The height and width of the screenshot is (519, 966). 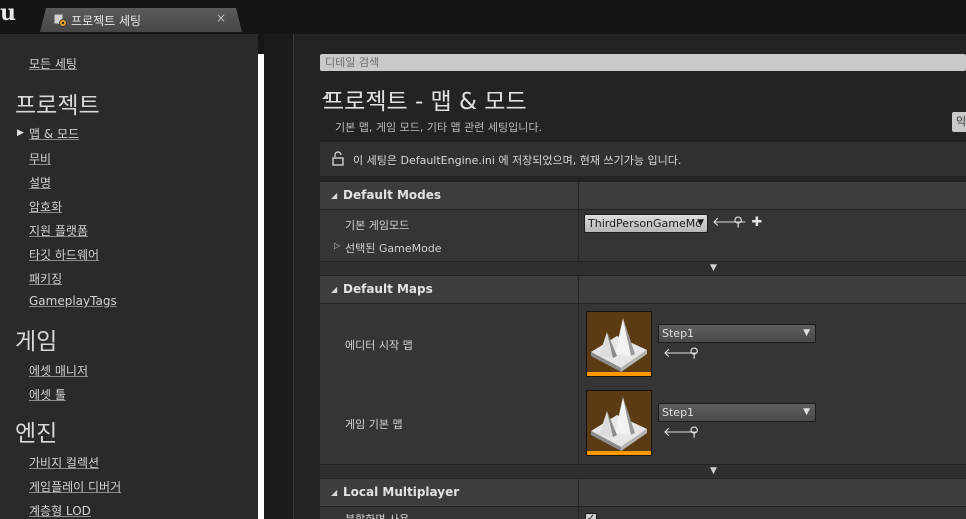 I want to click on close-icon: ×, so click(x=221, y=18).